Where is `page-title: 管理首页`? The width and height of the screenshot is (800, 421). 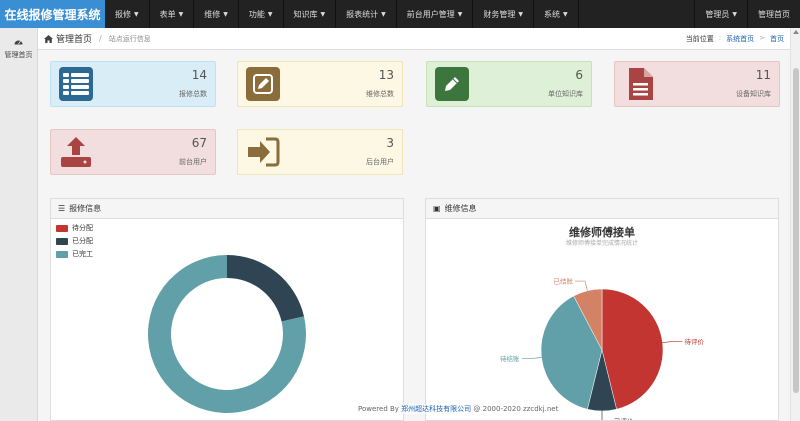 page-title: 管理首页 is located at coordinates (74, 40).